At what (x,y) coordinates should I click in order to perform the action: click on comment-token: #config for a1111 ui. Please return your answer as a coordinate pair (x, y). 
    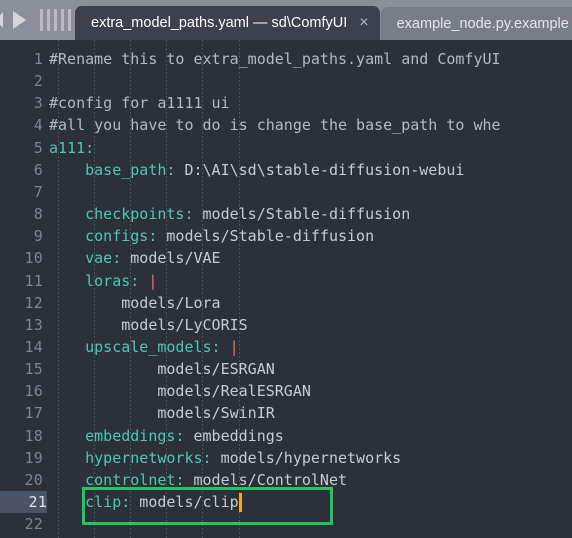
    Looking at the image, I should click on (139, 103).